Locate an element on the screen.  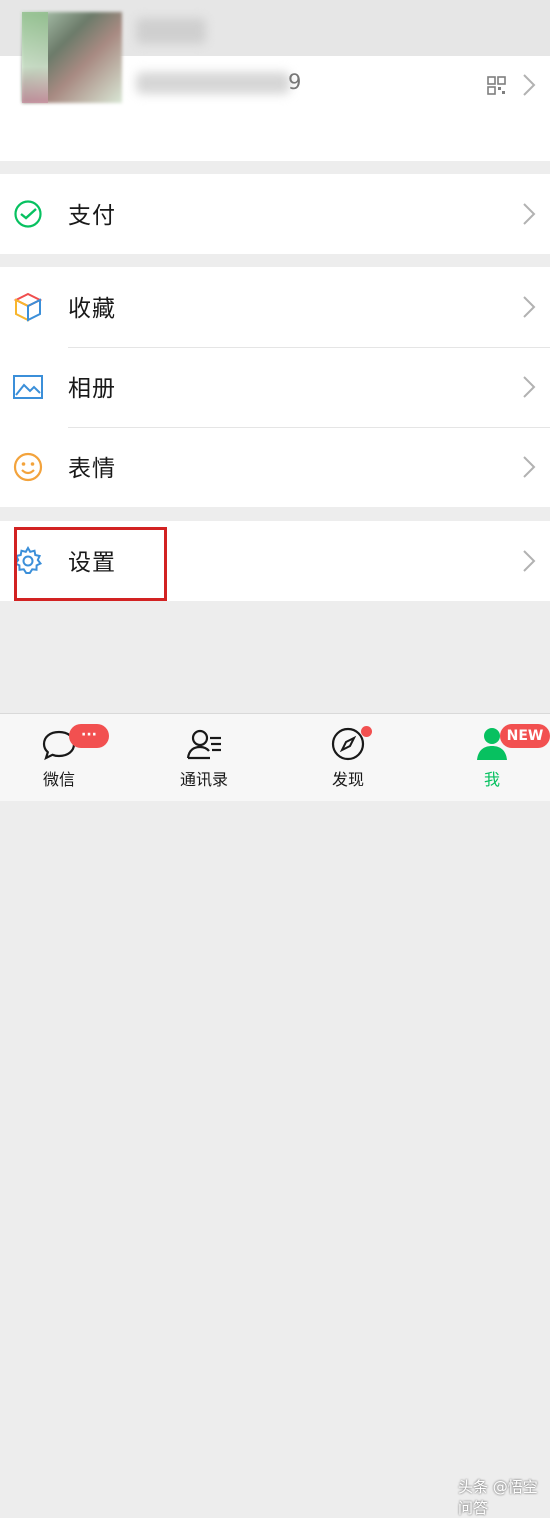
tab-discover: 发现 is located at coordinates (348, 757).